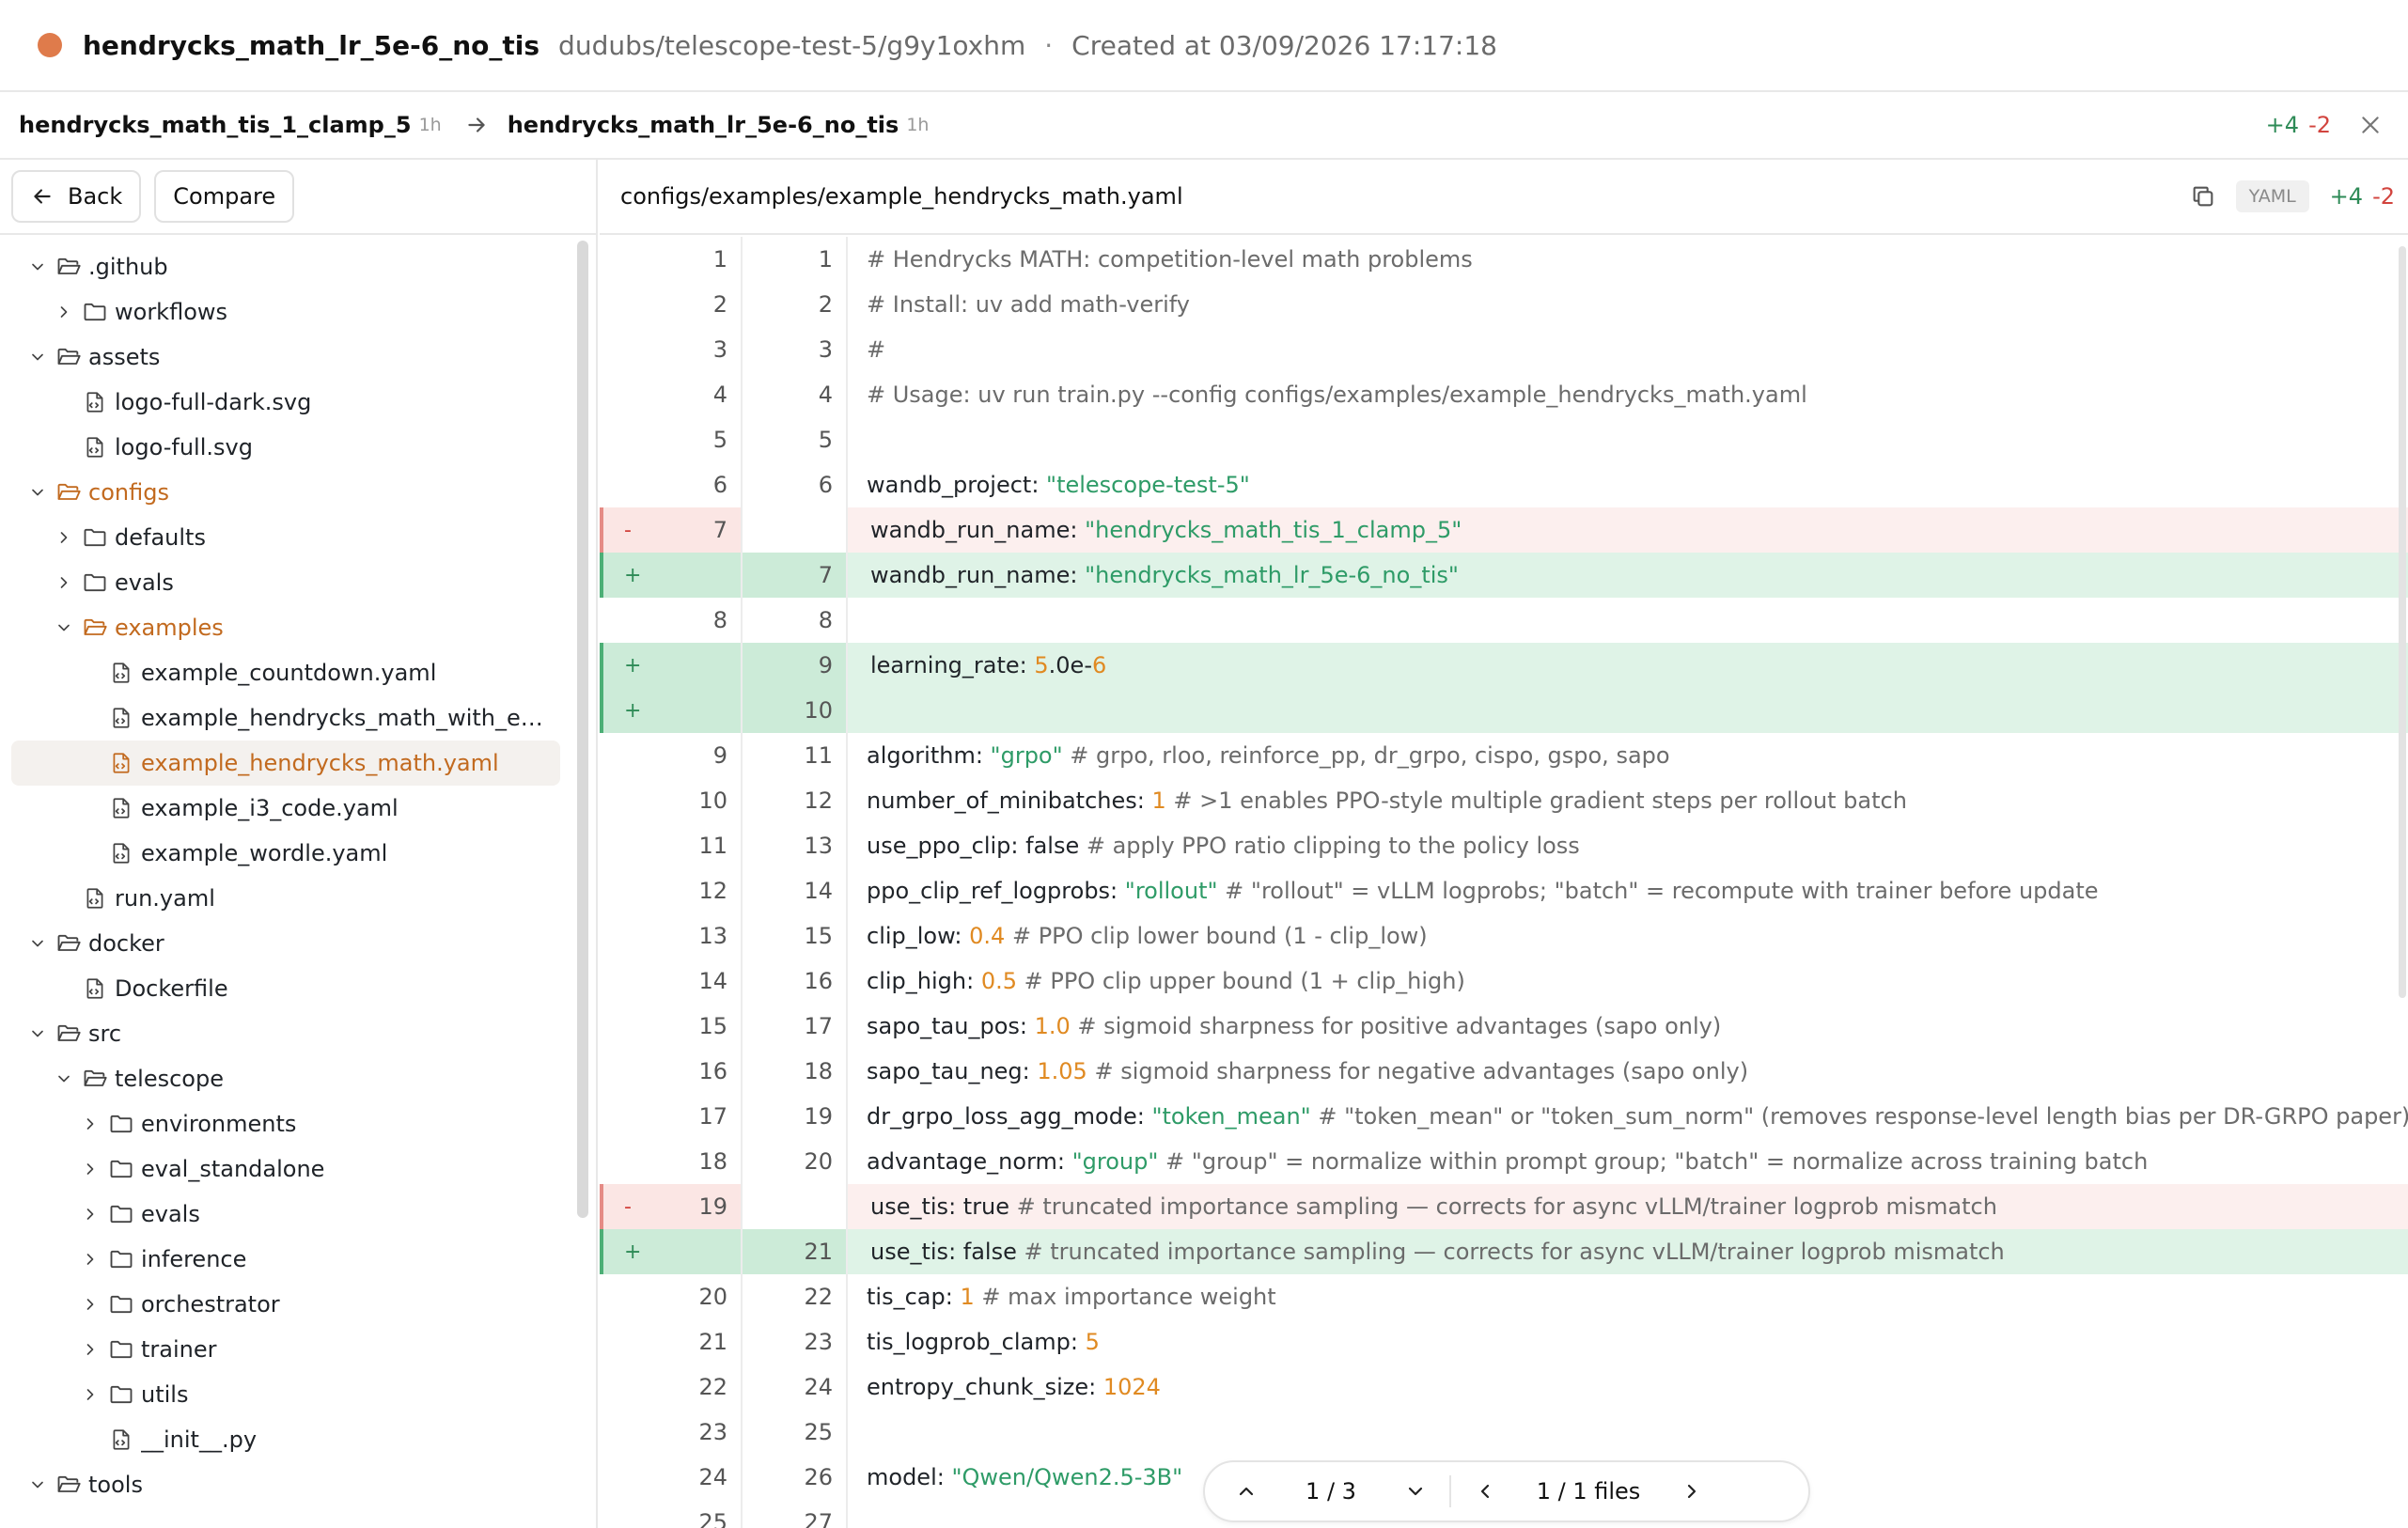 The image size is (2408, 1528). Describe the element at coordinates (876, 350) in the screenshot. I see `code-token: #` at that location.